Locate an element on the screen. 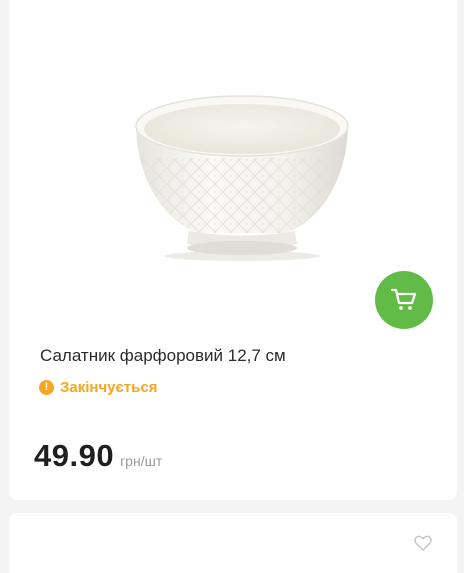 The height and width of the screenshot is (573, 464). price-value: 49.90 is located at coordinates (74, 455).